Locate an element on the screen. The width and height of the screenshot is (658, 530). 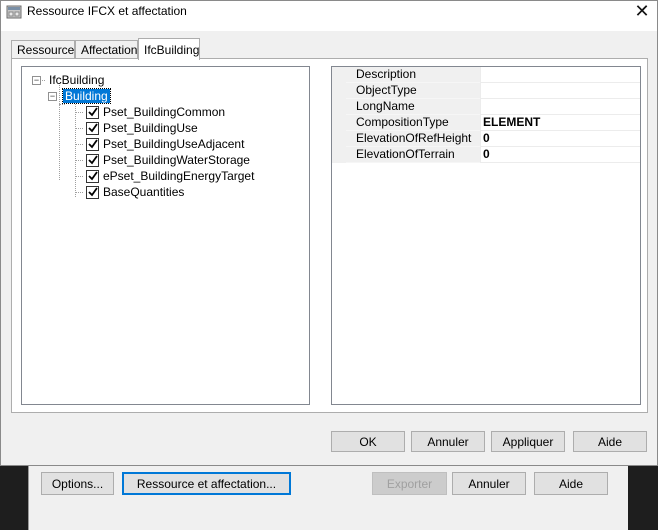
tree-item-basequantities: BaseQuantities is located at coordinates (129, 192).